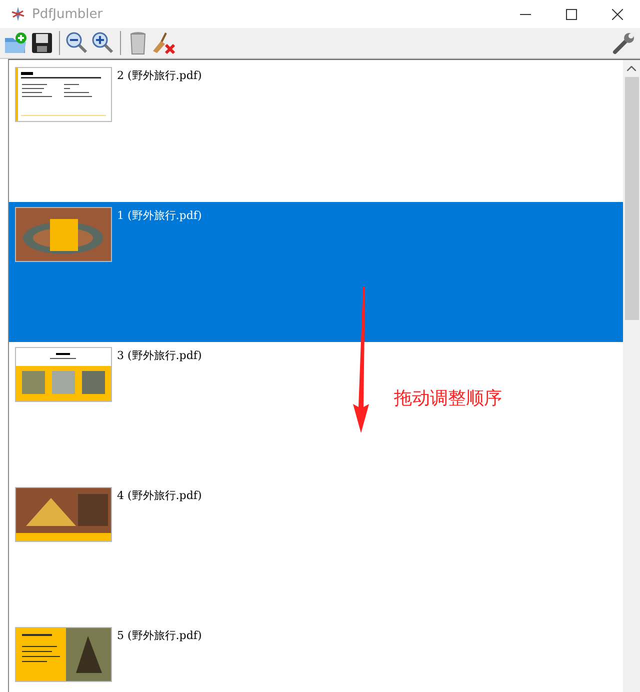 The image size is (640, 692). What do you see at coordinates (77, 43) in the screenshot?
I see `zoom-out-icon` at bounding box center [77, 43].